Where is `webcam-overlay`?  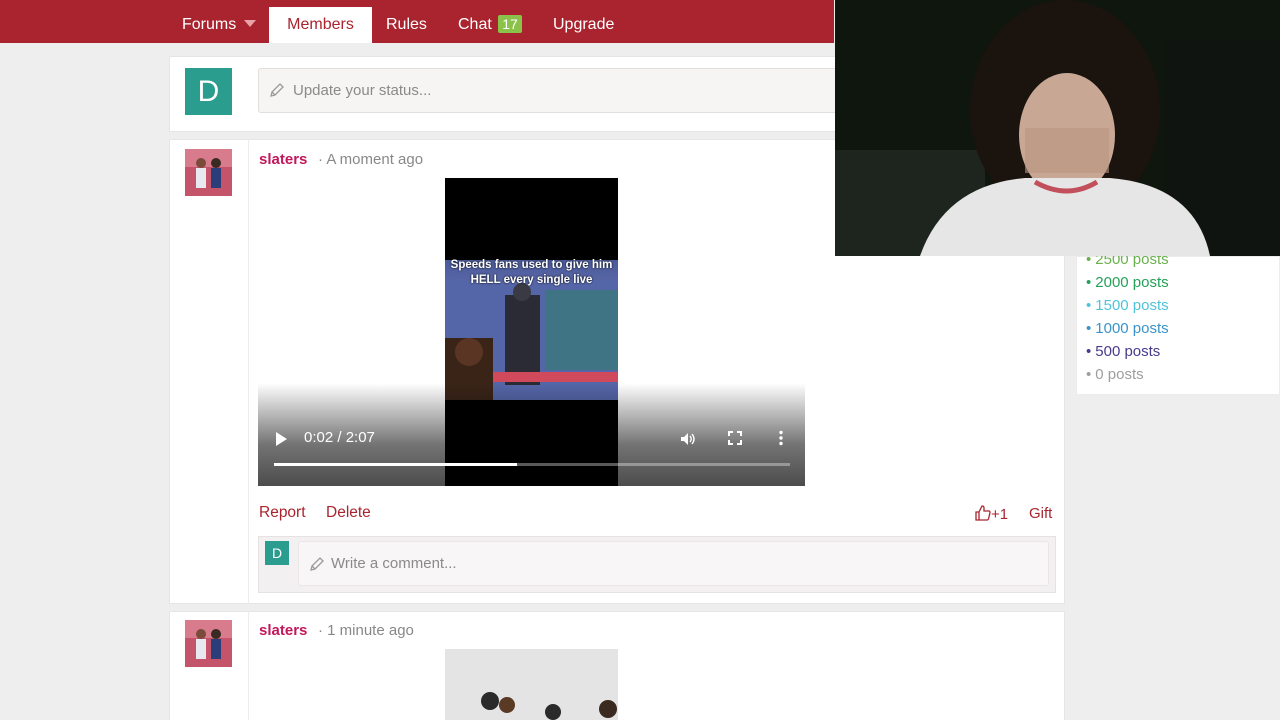 webcam-overlay is located at coordinates (1057, 128).